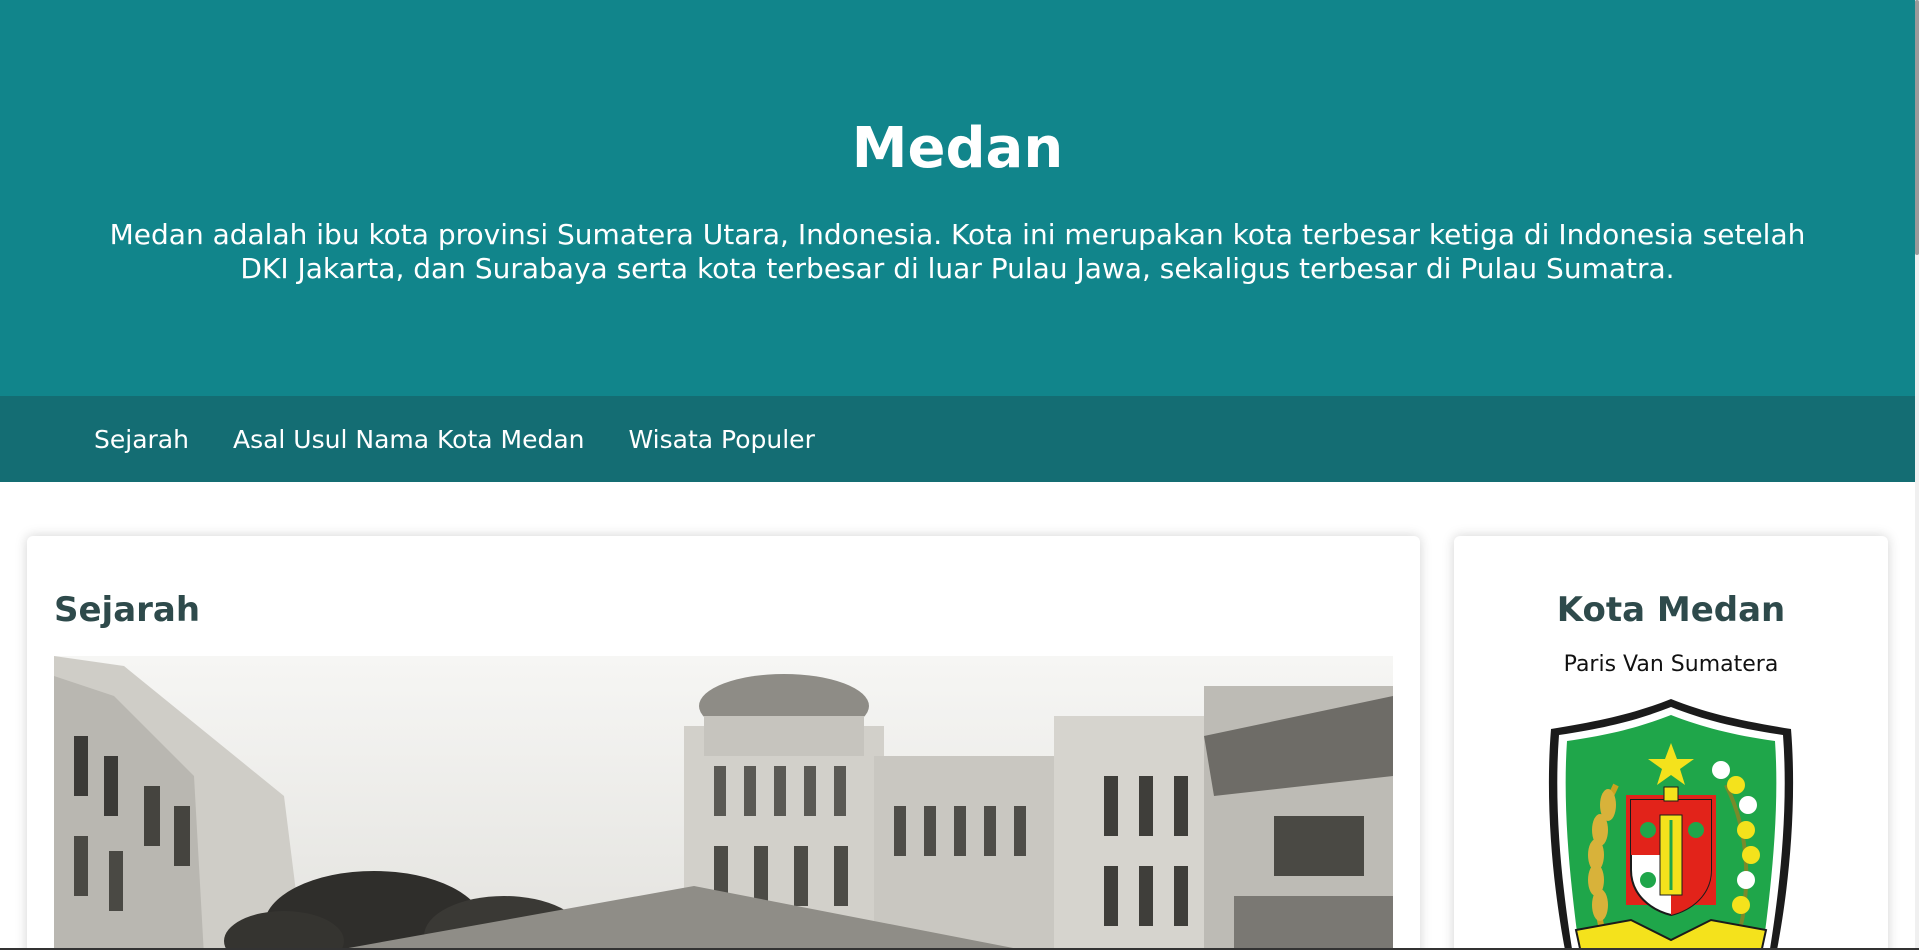 This screenshot has height=950, width=1919. Describe the element at coordinates (1671, 824) in the screenshot. I see `medan-coat-of-arms-icon` at that location.